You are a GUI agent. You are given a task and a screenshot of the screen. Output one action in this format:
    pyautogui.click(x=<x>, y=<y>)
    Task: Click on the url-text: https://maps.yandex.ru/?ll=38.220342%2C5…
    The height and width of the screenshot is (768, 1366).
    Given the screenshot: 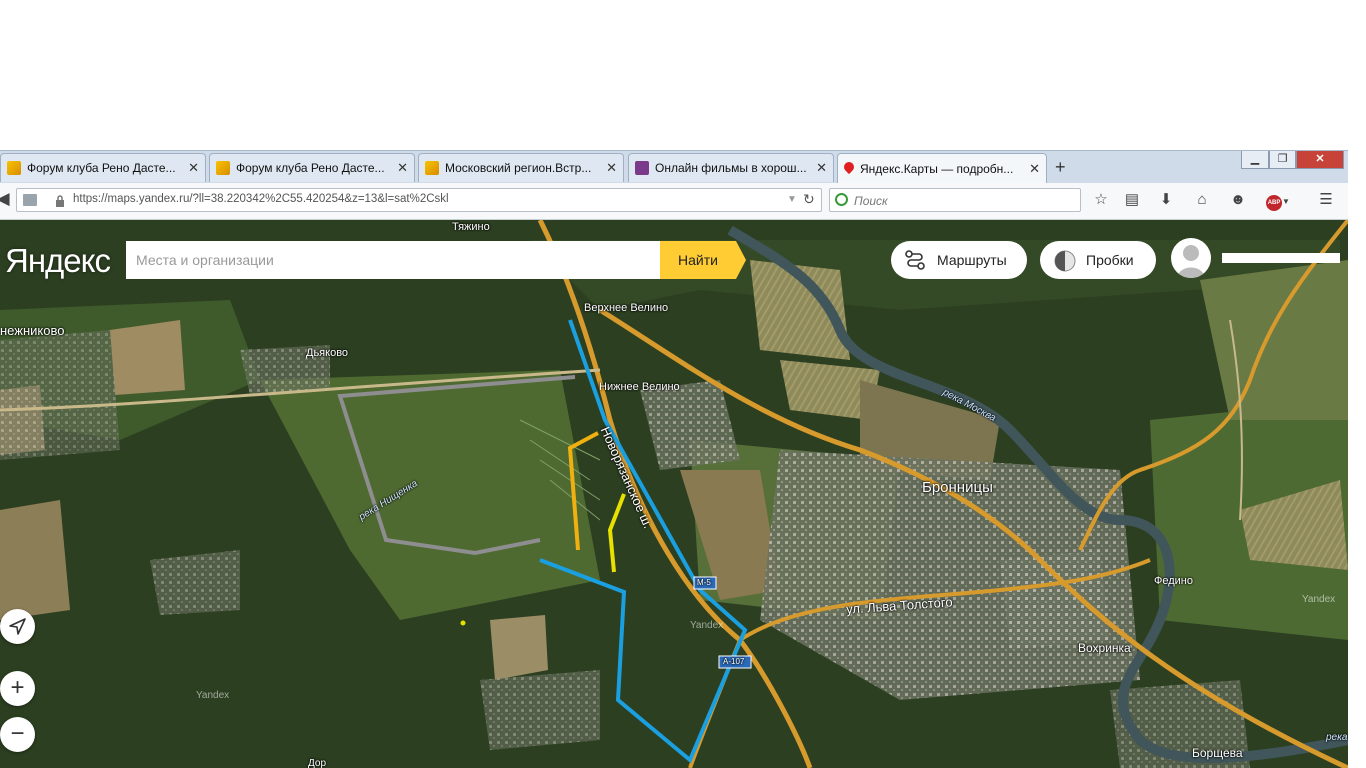 What is the action you would take?
    pyautogui.click(x=261, y=199)
    